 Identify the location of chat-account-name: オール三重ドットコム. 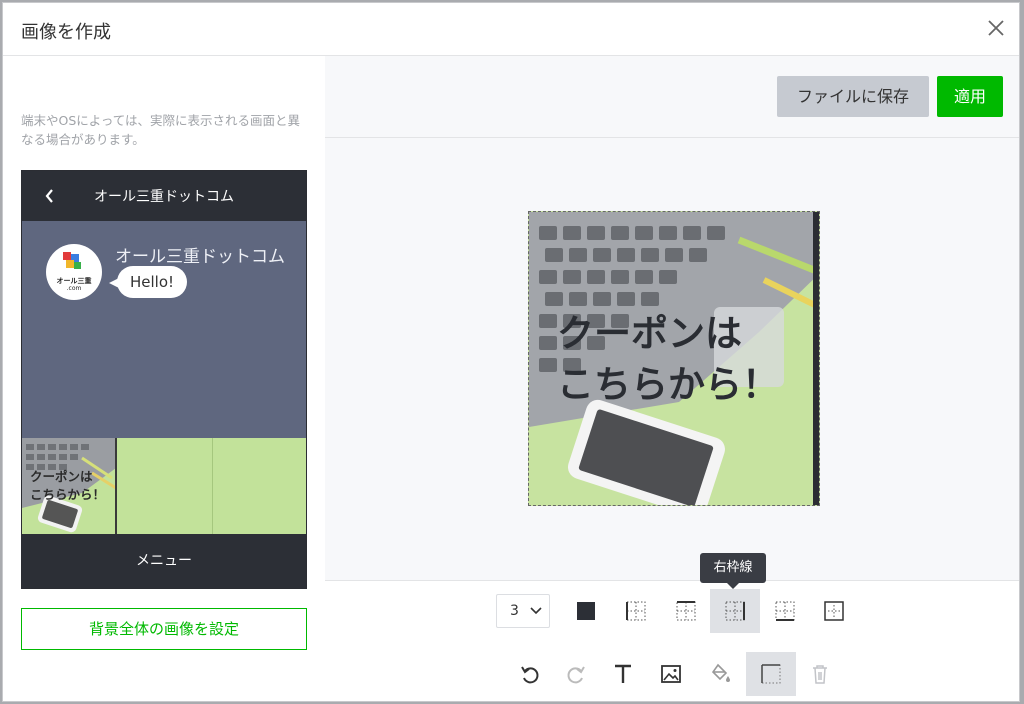
(164, 197).